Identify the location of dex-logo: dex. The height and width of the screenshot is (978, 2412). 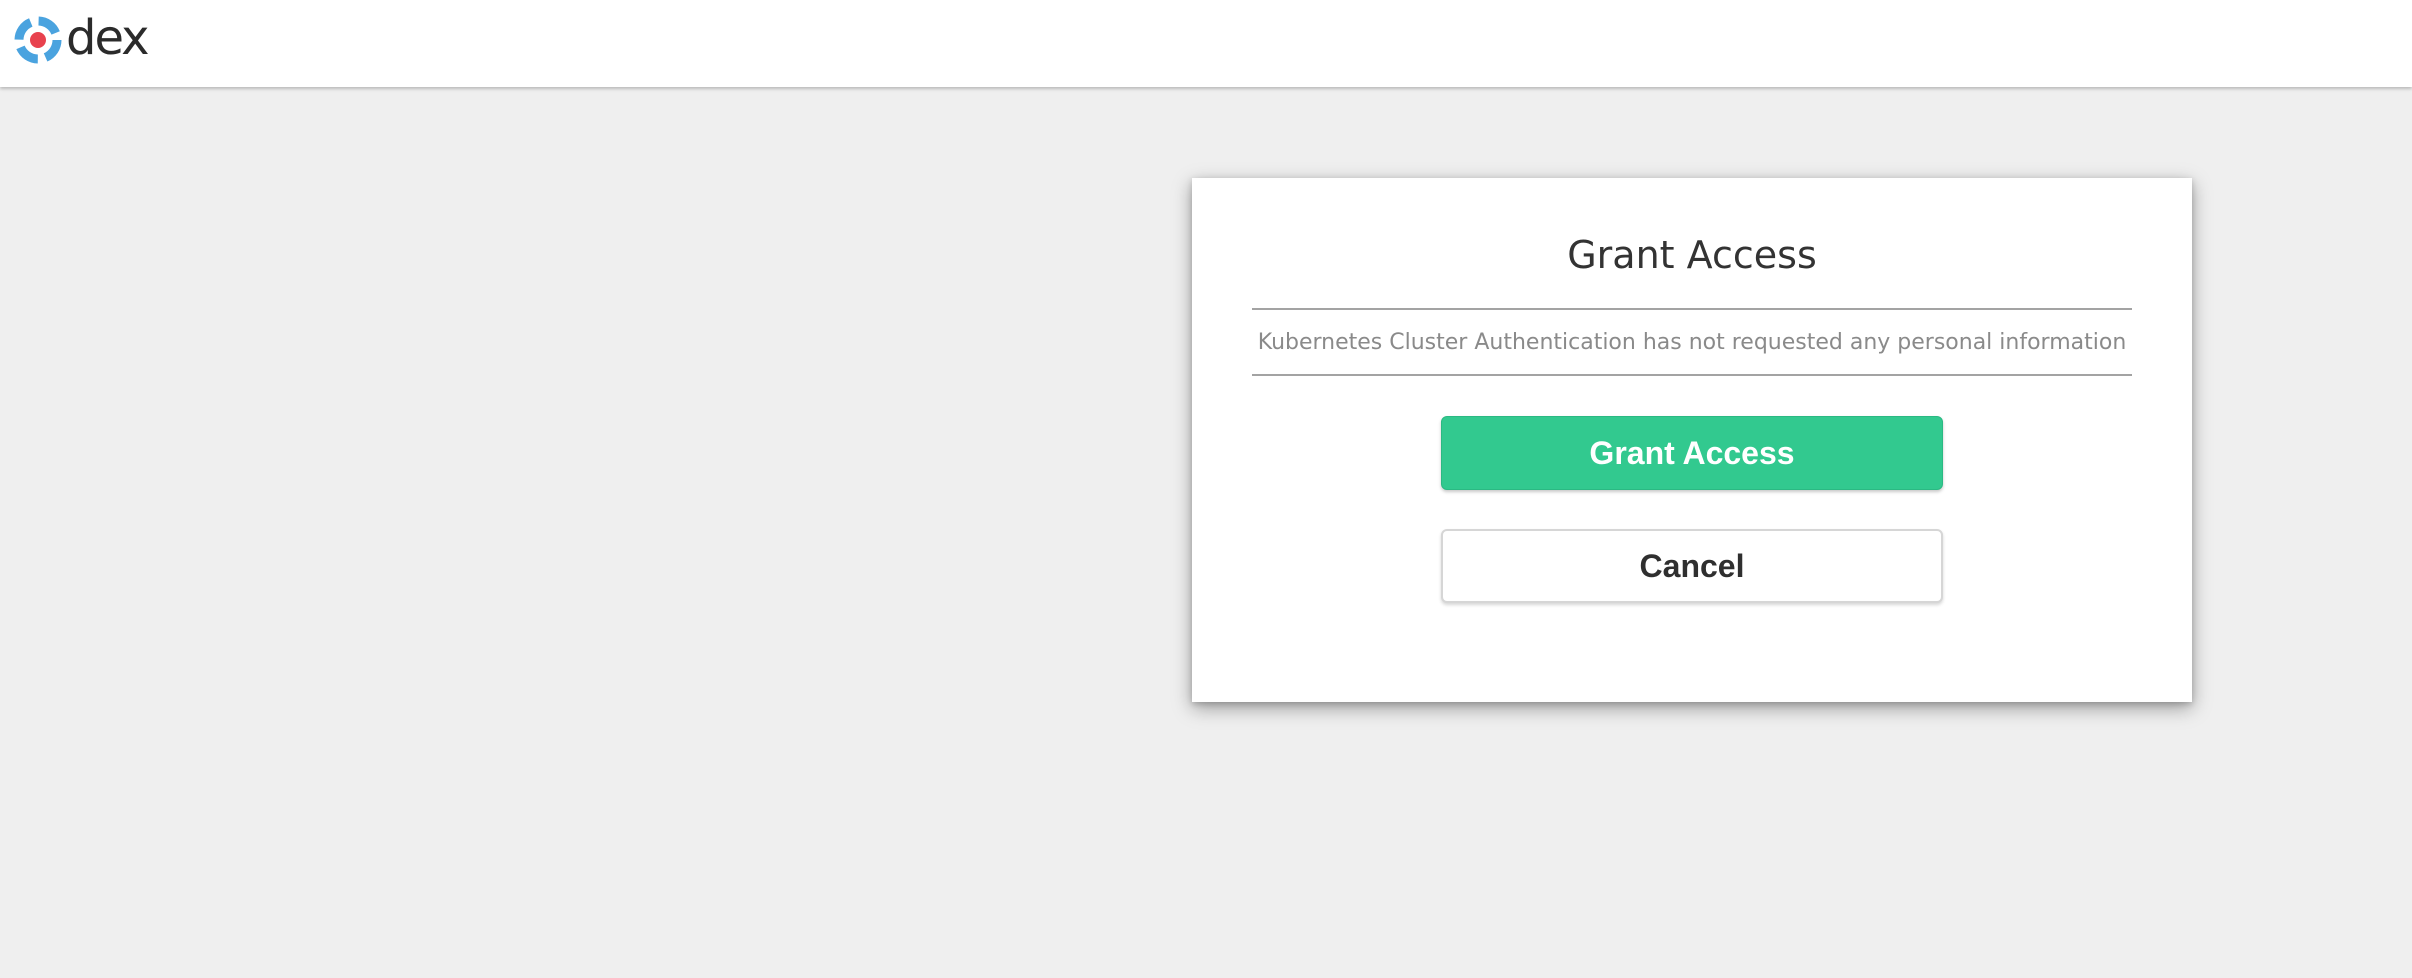
(81, 38).